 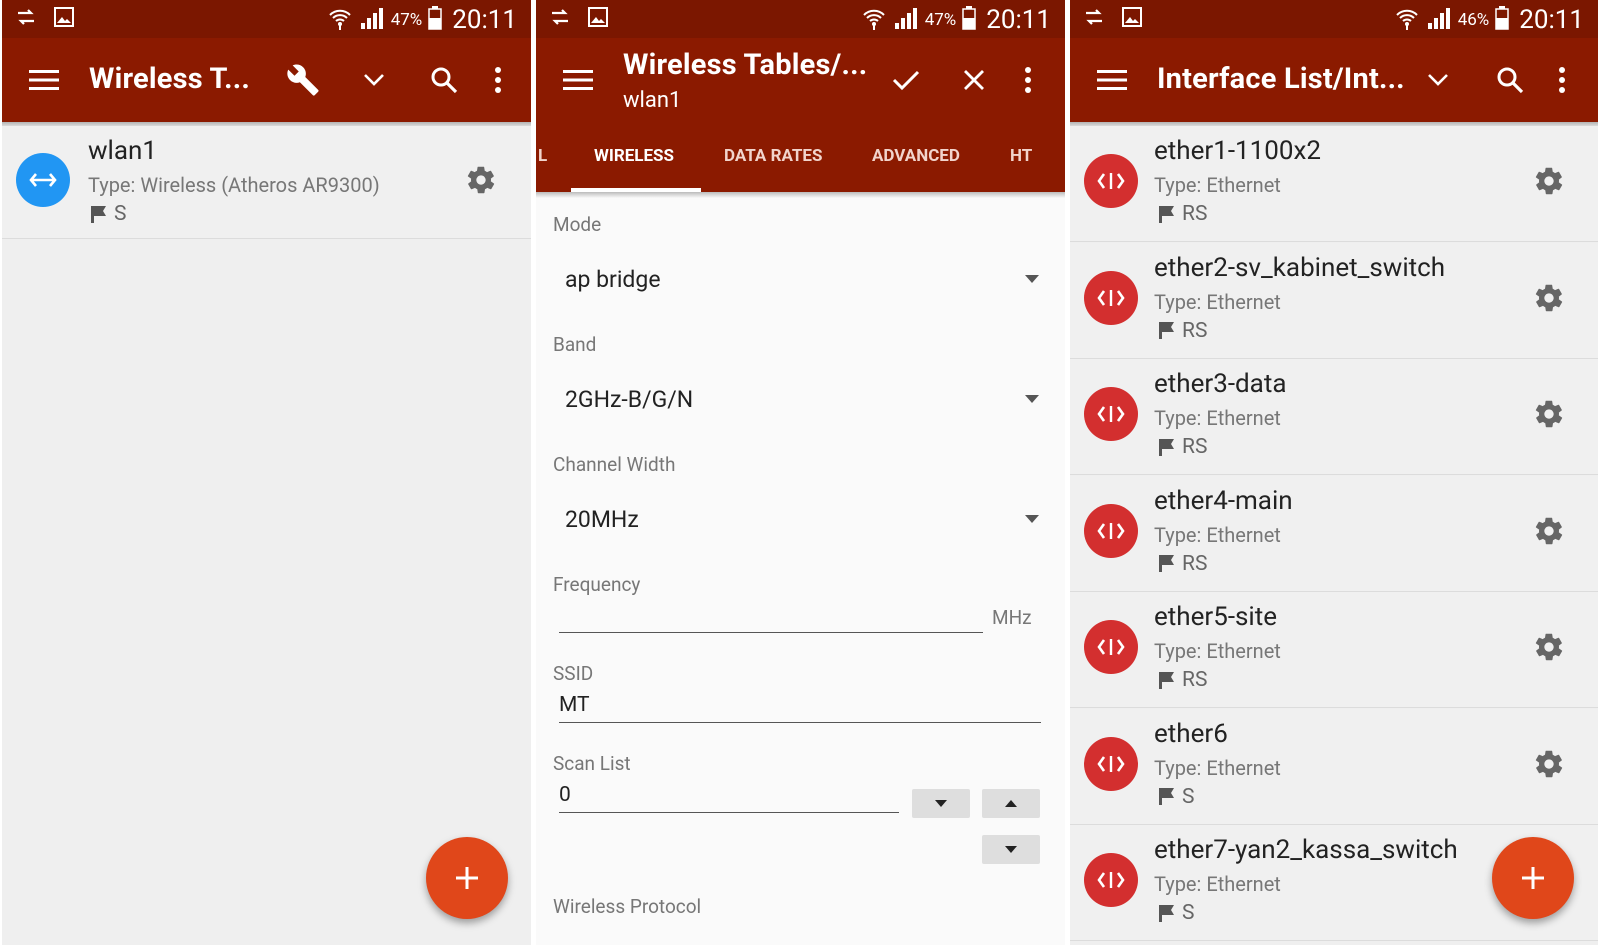 I want to click on list-item: ether4-main Type: Ethernet RS, so click(x=1334, y=533).